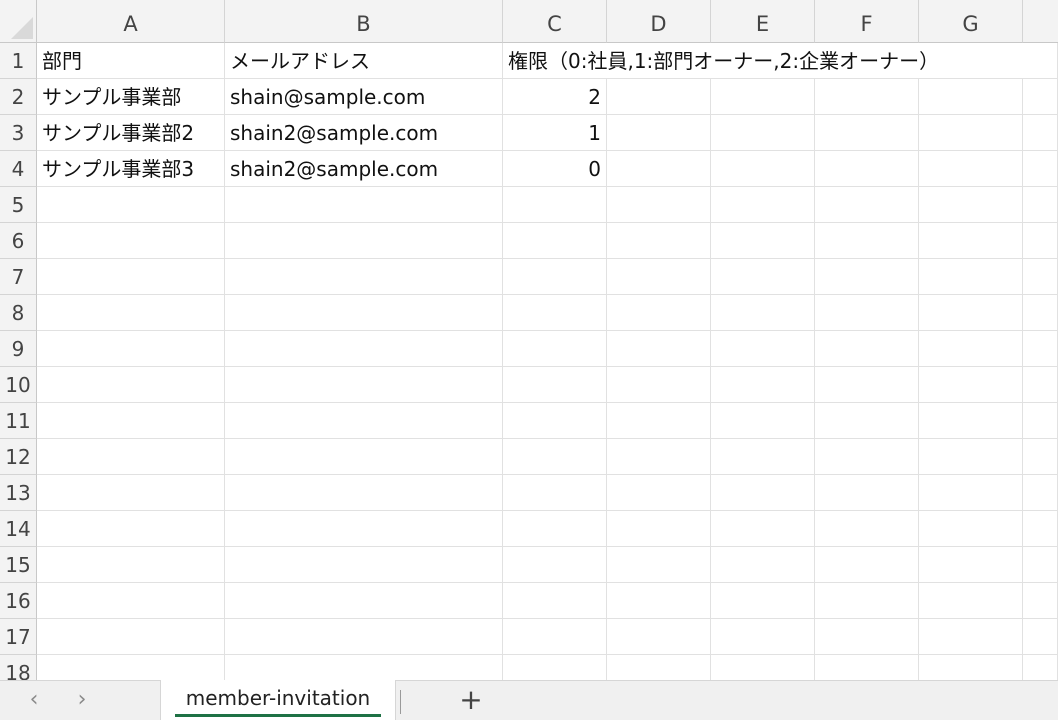  I want to click on cell-g5, so click(971, 205).